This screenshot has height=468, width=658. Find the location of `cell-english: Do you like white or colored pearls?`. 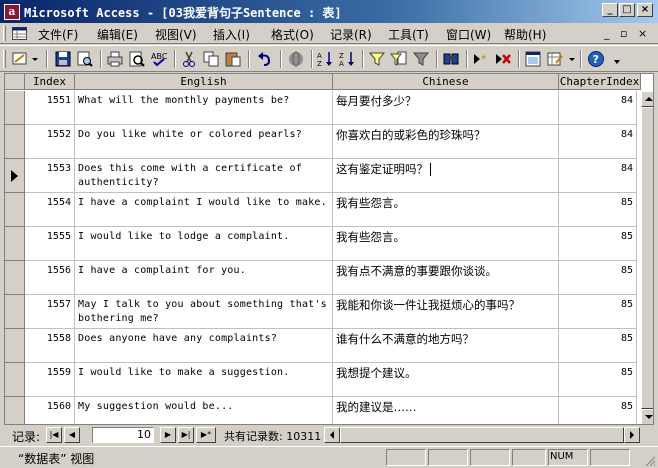

cell-english: Do you like white or colored pearls? is located at coordinates (204, 142).